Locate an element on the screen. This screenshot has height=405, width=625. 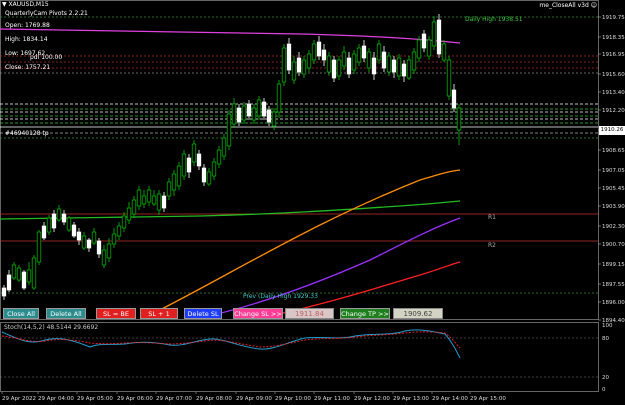
price-axis-label: 1918.35 is located at coordinates (613, 38).